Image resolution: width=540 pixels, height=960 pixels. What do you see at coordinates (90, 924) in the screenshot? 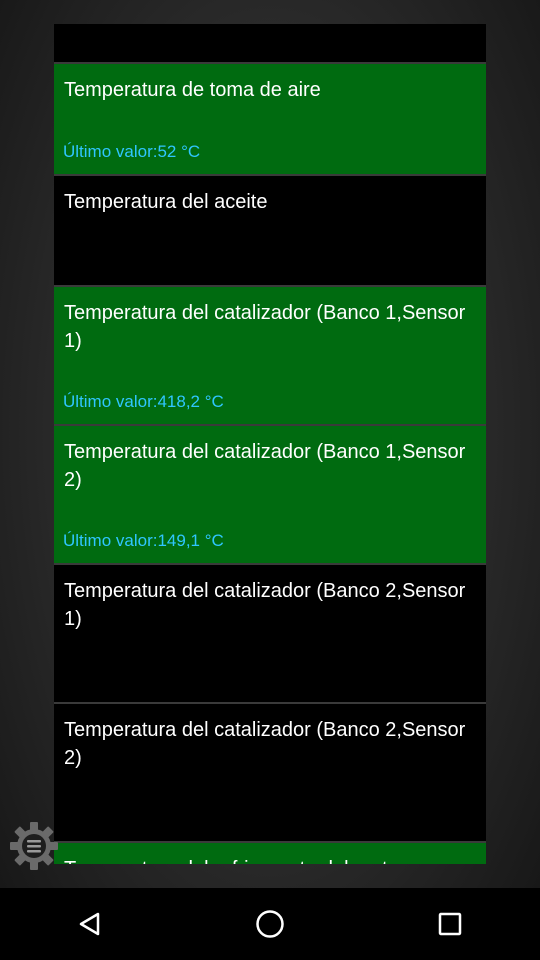
I see `back-triangle-icon` at bounding box center [90, 924].